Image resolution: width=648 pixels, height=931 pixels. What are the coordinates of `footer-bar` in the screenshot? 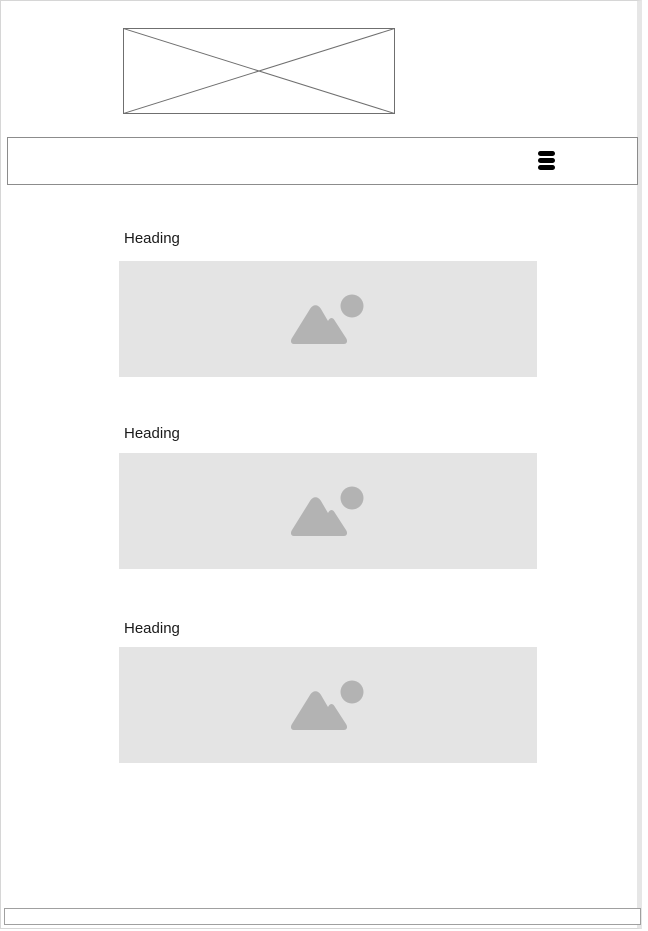 It's located at (322, 916).